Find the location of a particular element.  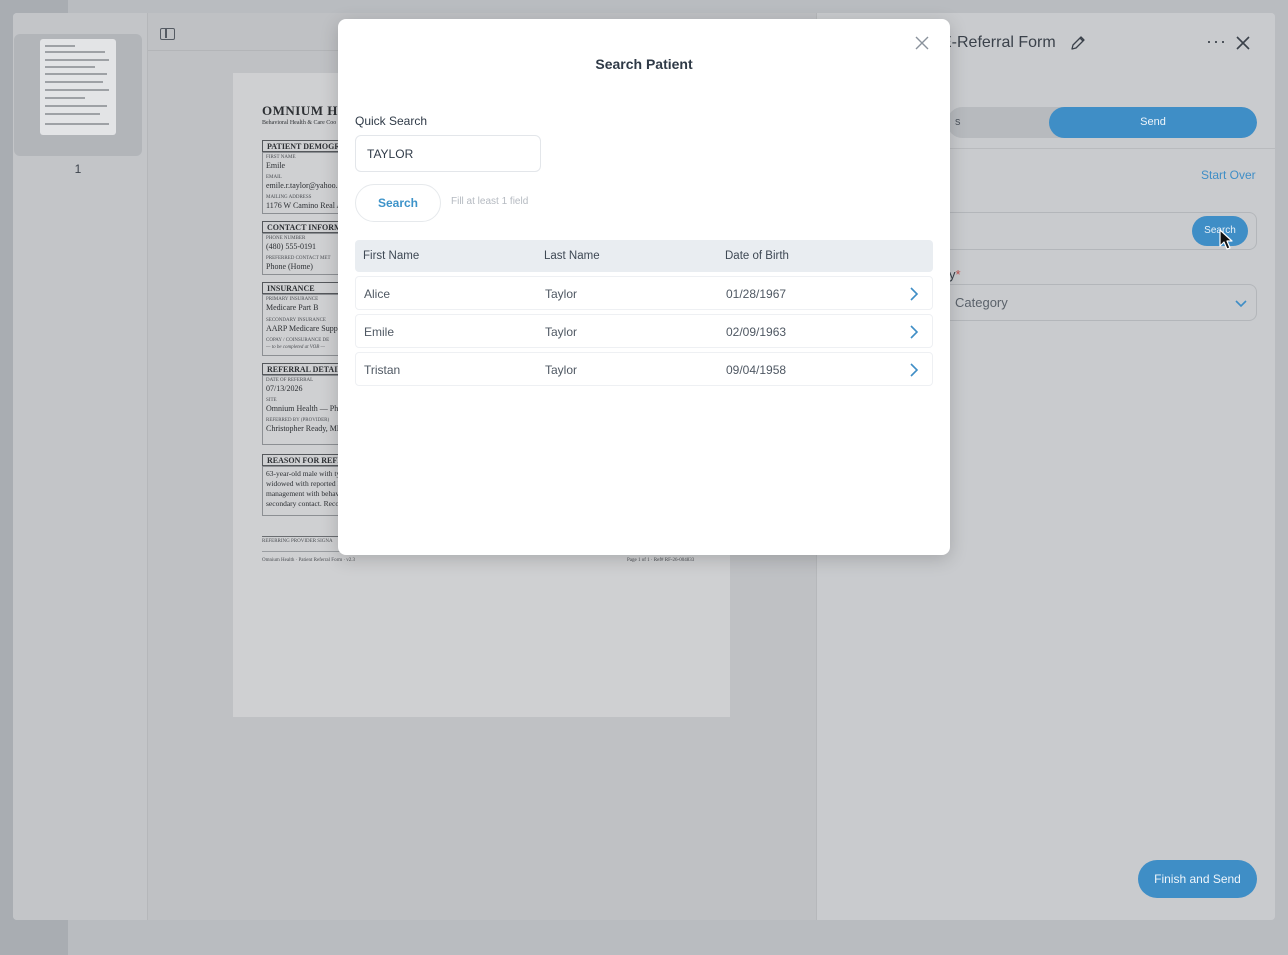

panel-title: E-Referral Form is located at coordinates (998, 42).